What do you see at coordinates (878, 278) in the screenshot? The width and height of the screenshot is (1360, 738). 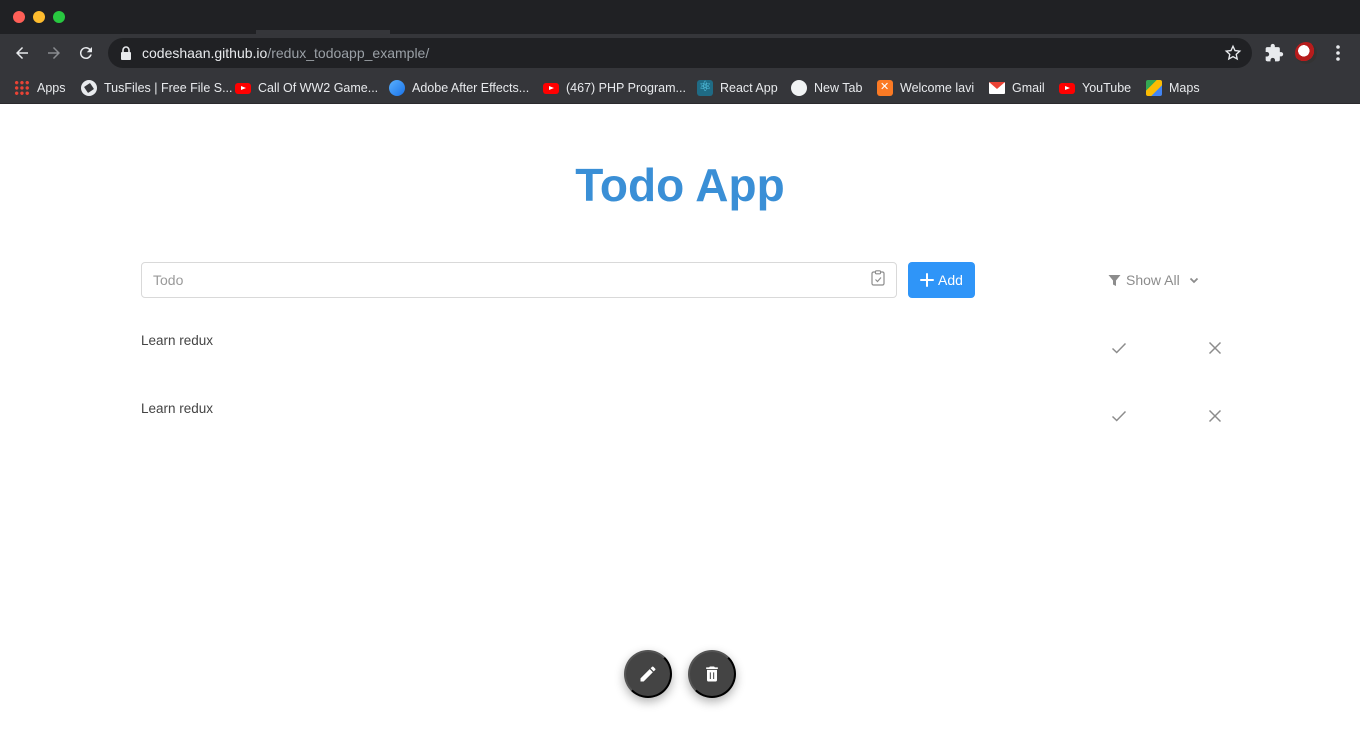 I see `clipboard-check-icon` at bounding box center [878, 278].